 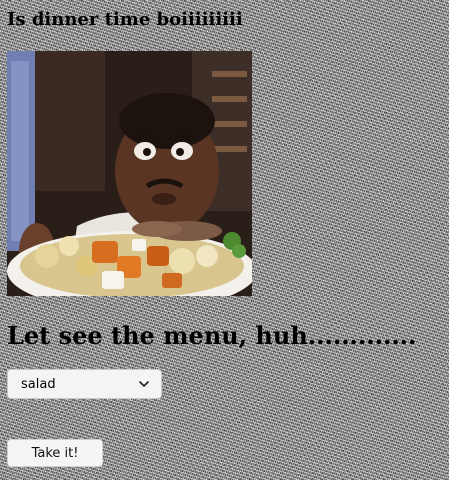 I want to click on menu-select-value: salad, so click(x=38, y=384).